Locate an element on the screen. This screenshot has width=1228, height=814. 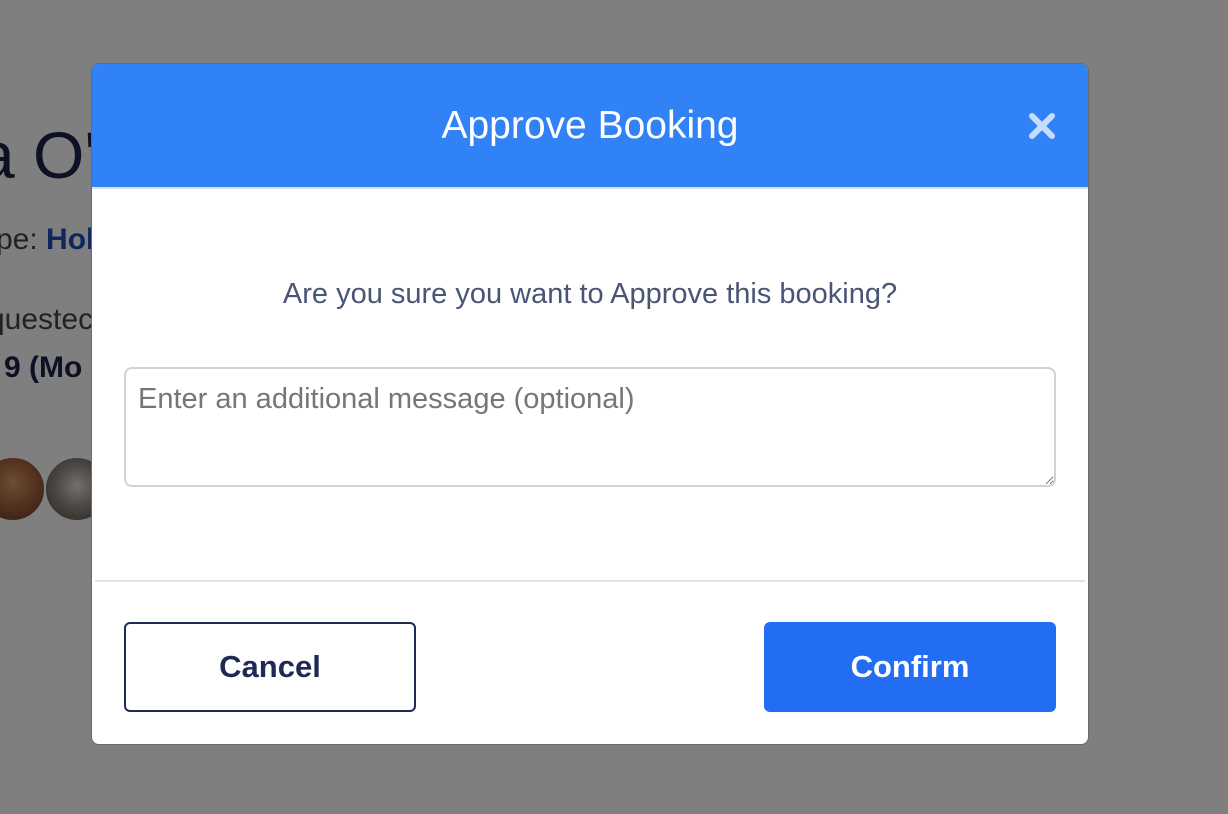
dialog-header: Approve Booking is located at coordinates (590, 126).